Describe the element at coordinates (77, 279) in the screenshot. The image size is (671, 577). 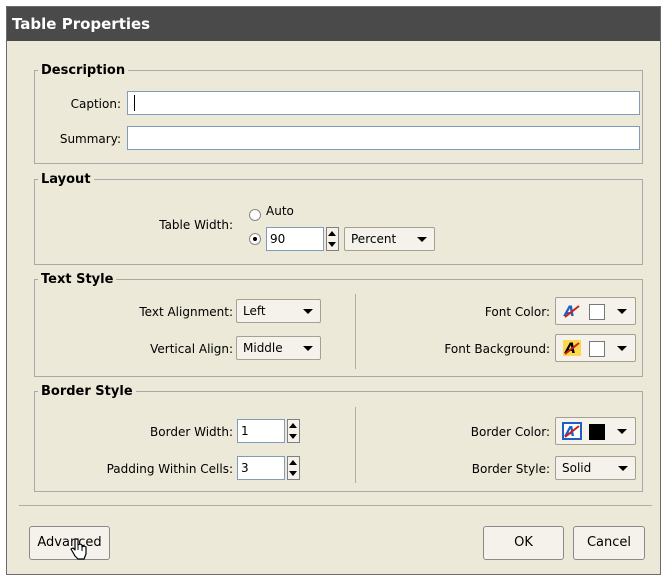
I see `text-style-legend: Text Style` at that location.